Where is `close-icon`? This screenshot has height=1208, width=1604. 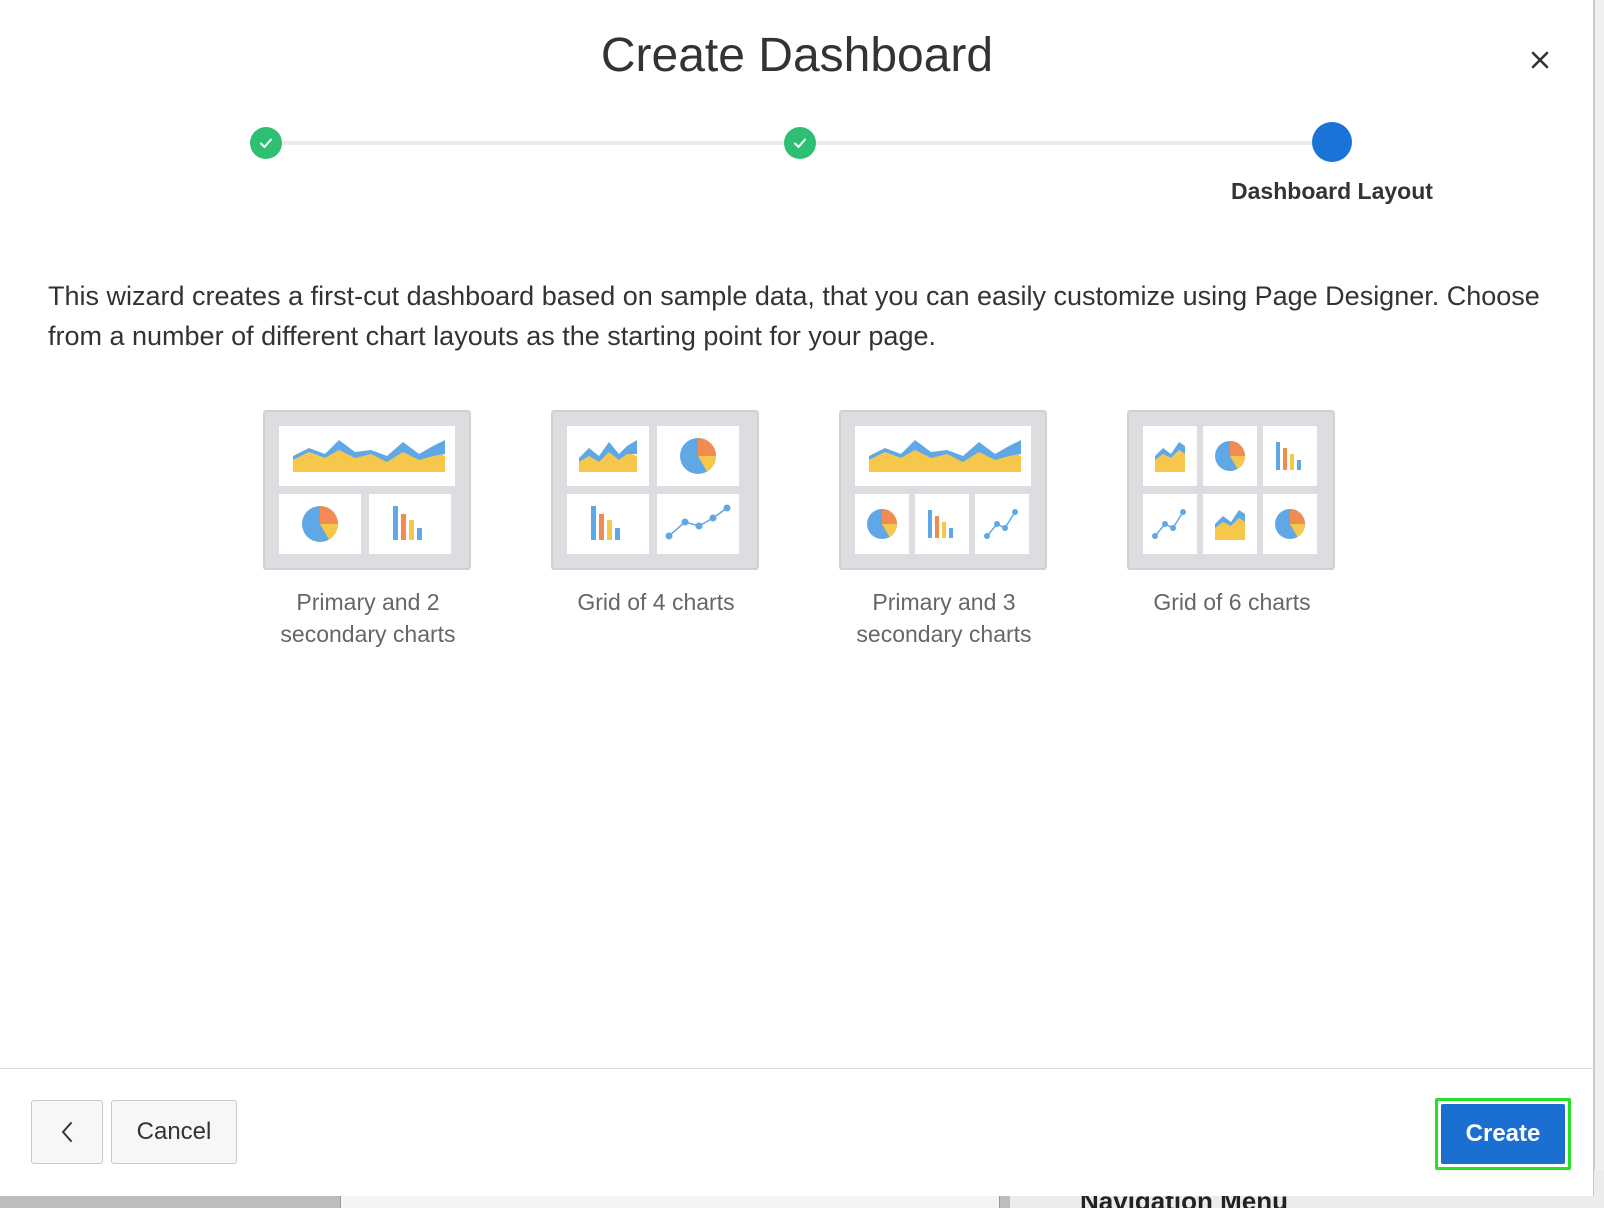
close-icon is located at coordinates (1540, 60).